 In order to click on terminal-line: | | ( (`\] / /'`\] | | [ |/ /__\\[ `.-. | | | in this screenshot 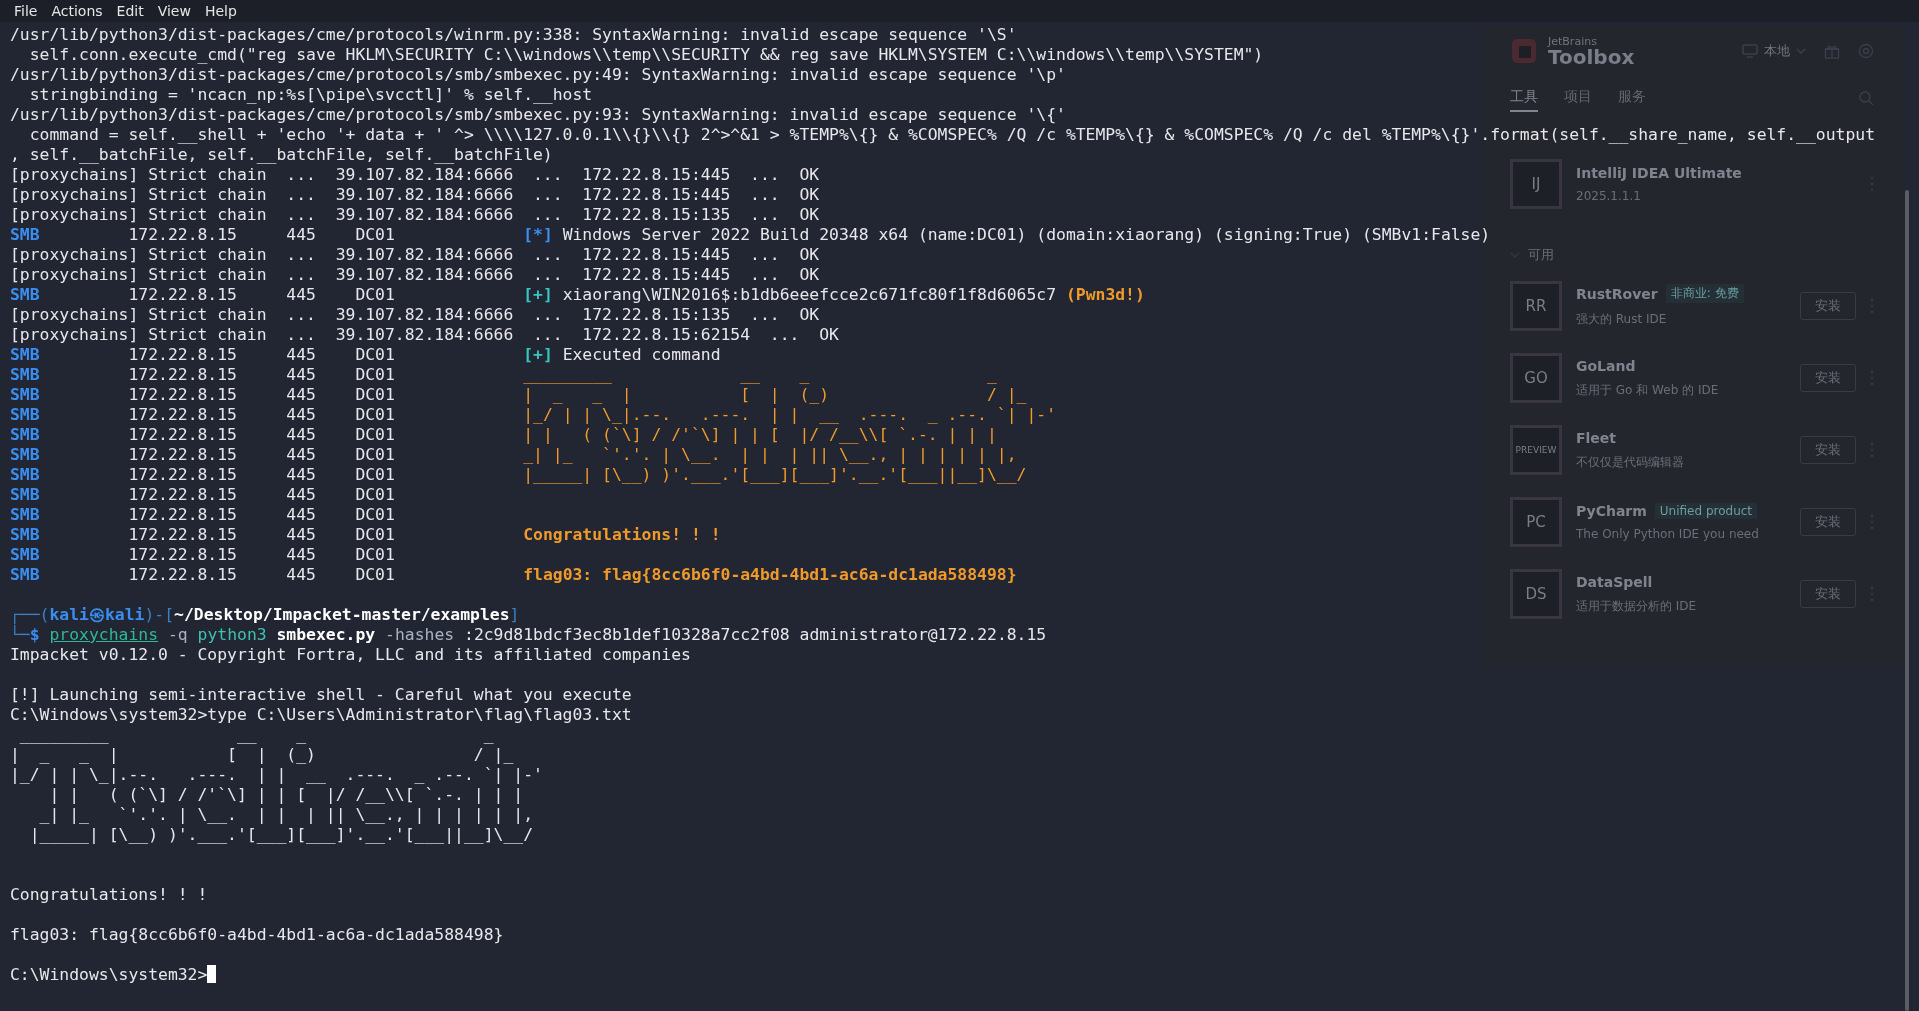, I will do `click(286, 795)`.